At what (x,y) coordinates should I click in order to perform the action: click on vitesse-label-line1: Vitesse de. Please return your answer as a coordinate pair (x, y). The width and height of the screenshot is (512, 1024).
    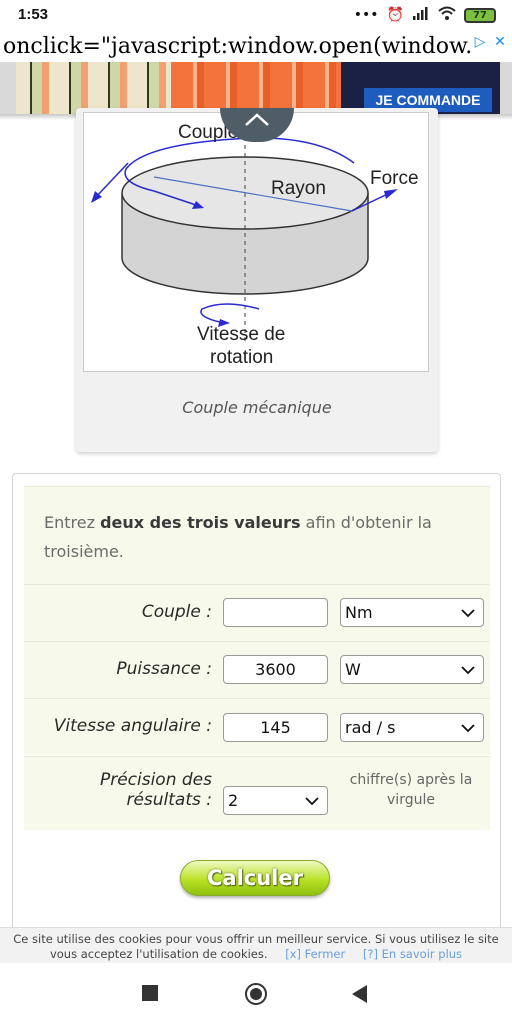
    Looking at the image, I should click on (241, 334).